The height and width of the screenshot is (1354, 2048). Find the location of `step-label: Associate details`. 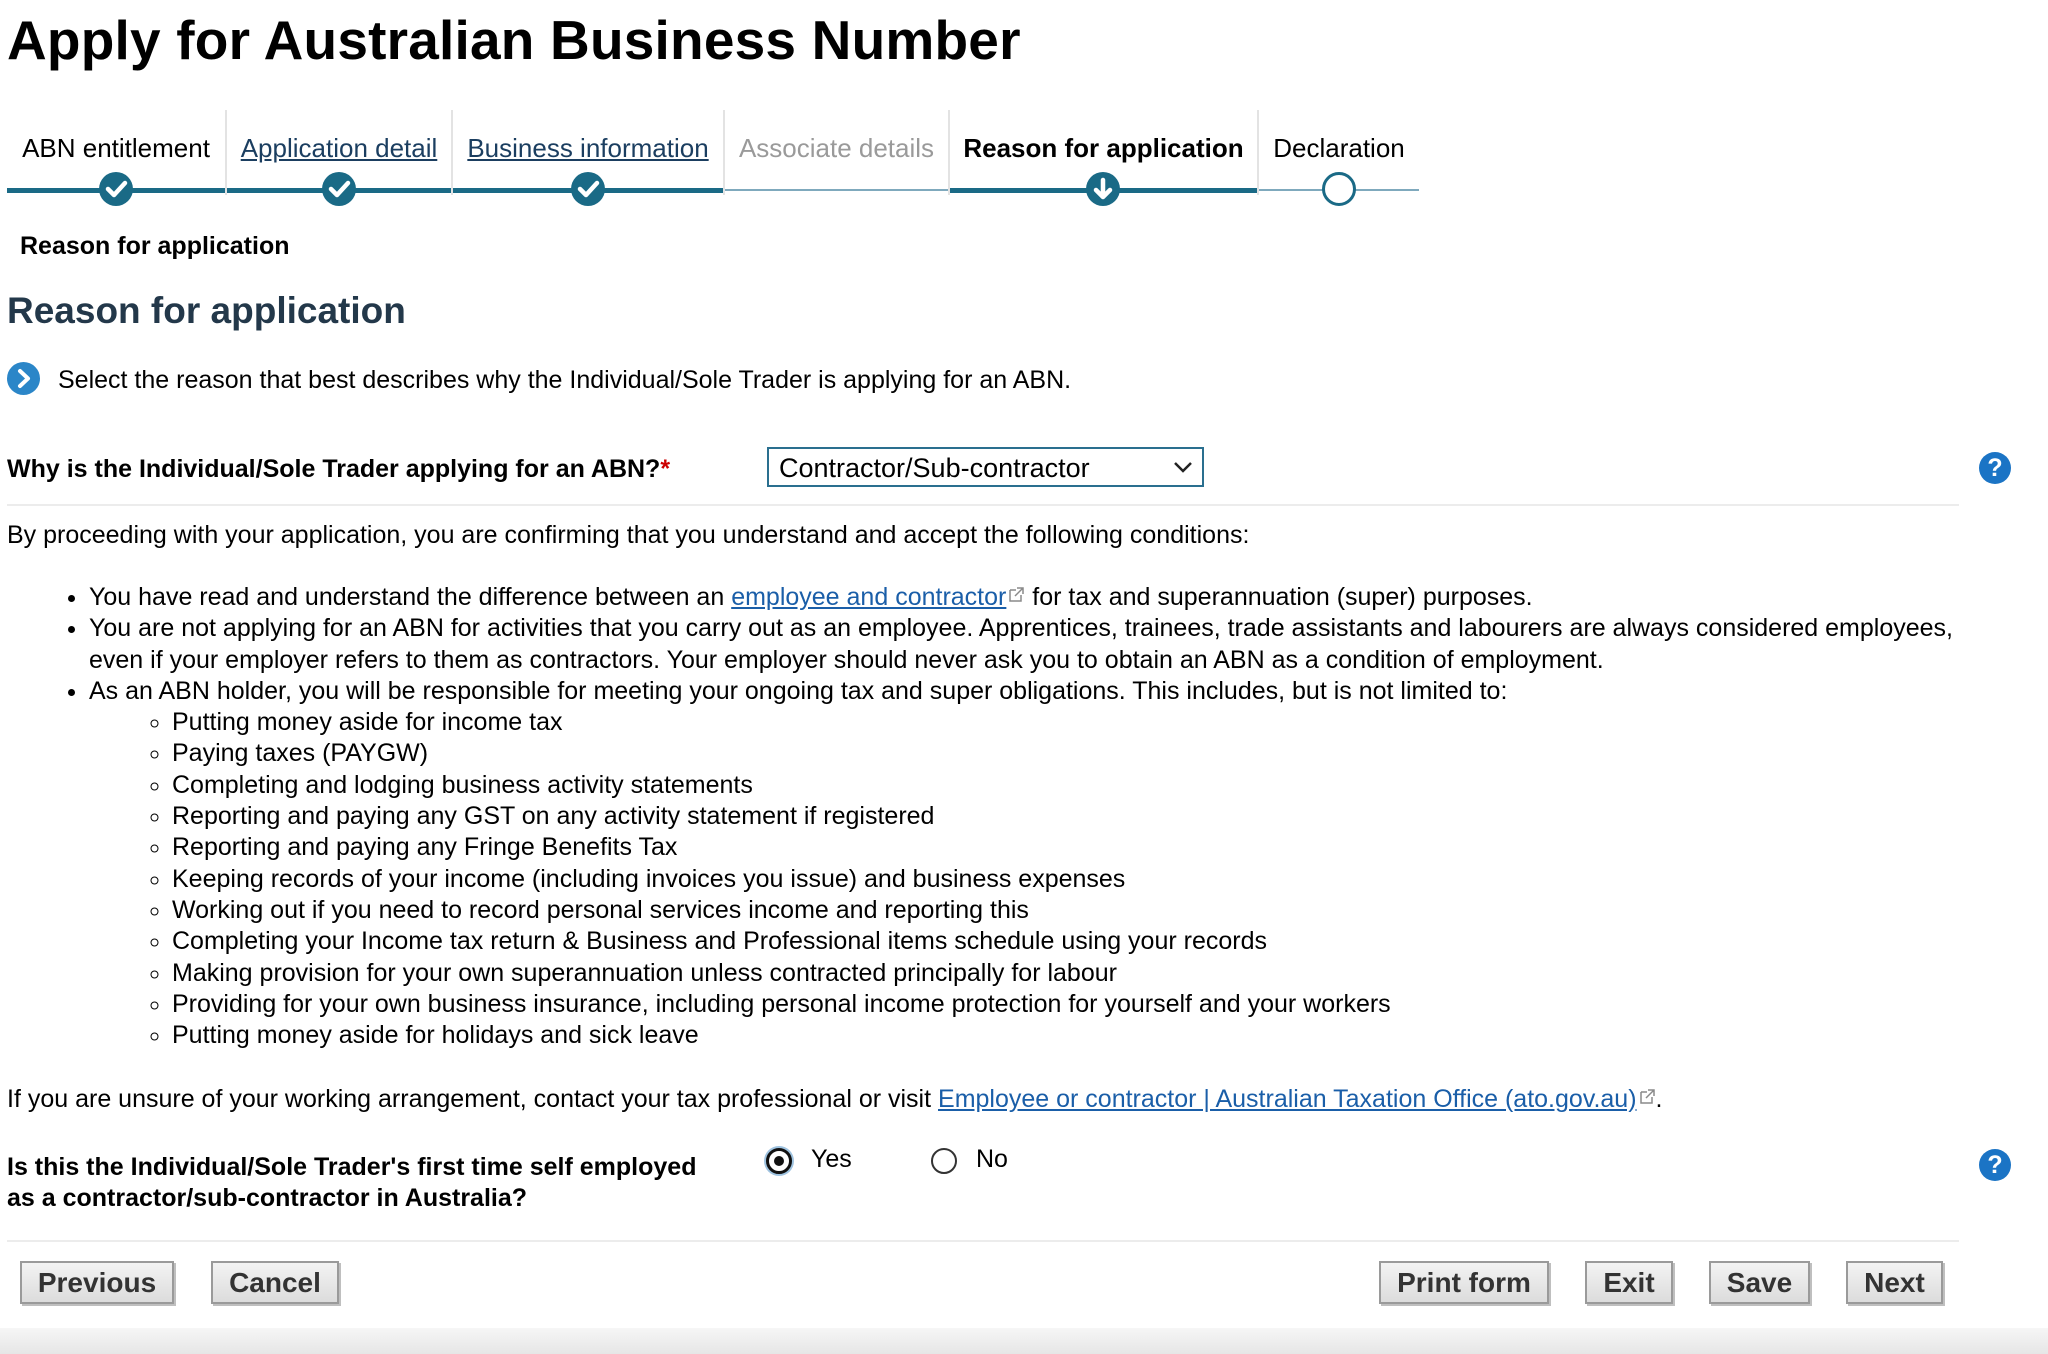

step-label: Associate details is located at coordinates (836, 148).